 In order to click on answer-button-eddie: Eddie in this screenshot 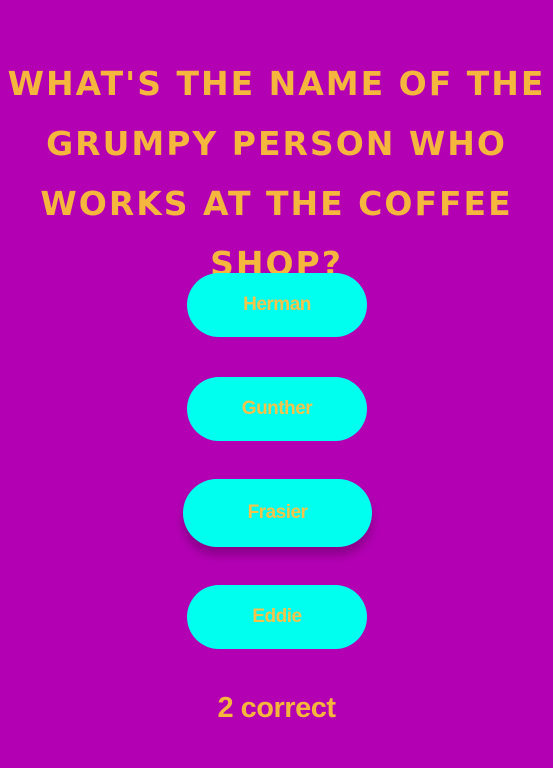, I will do `click(277, 617)`.